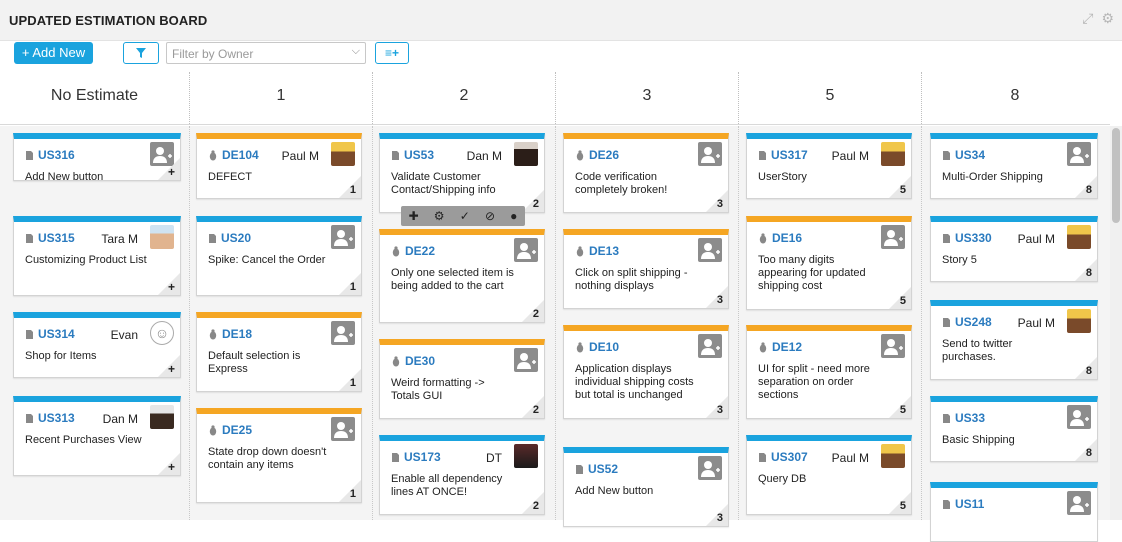 Image resolution: width=1122 pixels, height=542 pixels. I want to click on card-us307: US307 Paul M Query DB 5, so click(829, 475).